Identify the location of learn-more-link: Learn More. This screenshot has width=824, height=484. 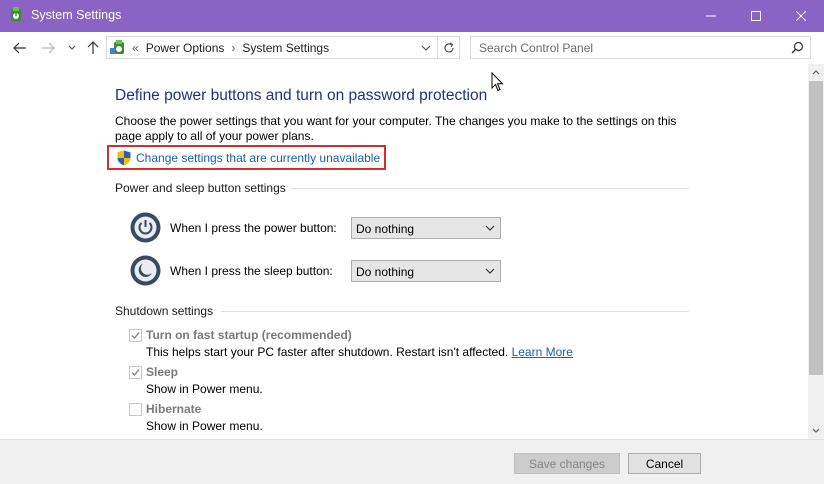
(542, 352).